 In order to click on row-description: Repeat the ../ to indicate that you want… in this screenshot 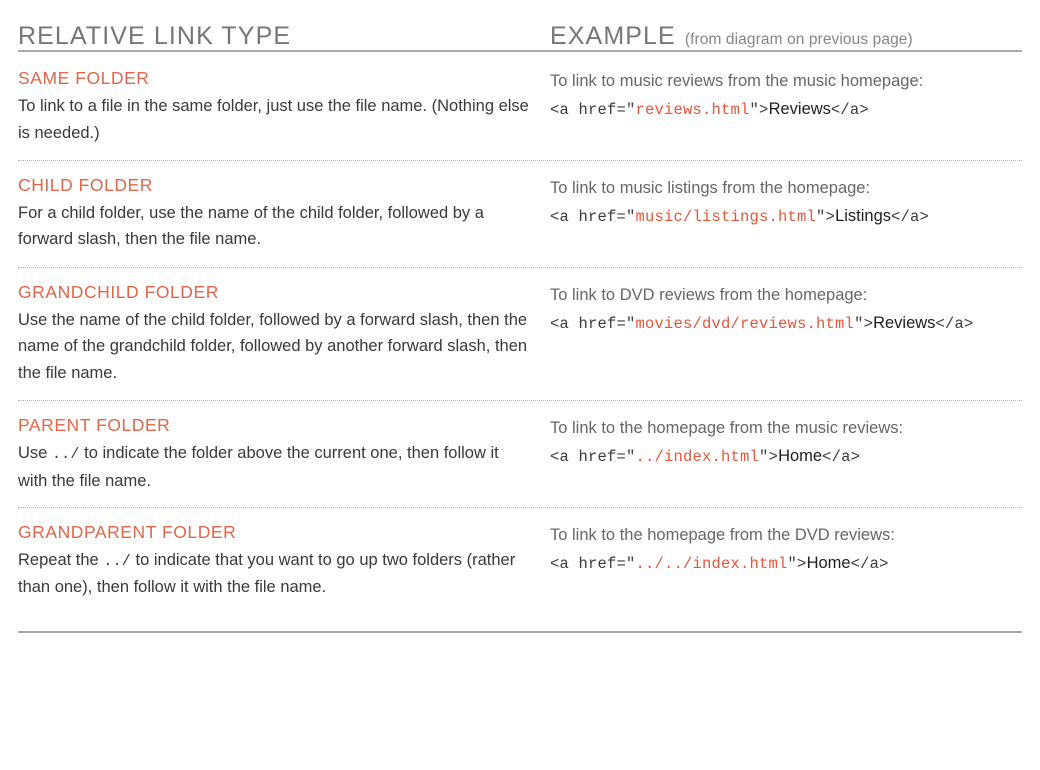, I will do `click(274, 574)`.